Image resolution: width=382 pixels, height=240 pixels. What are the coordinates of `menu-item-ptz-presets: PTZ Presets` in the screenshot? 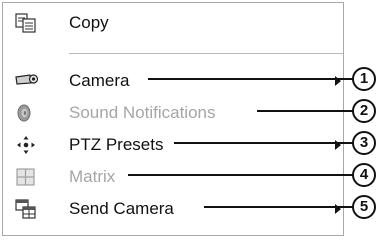 It's located at (173, 145).